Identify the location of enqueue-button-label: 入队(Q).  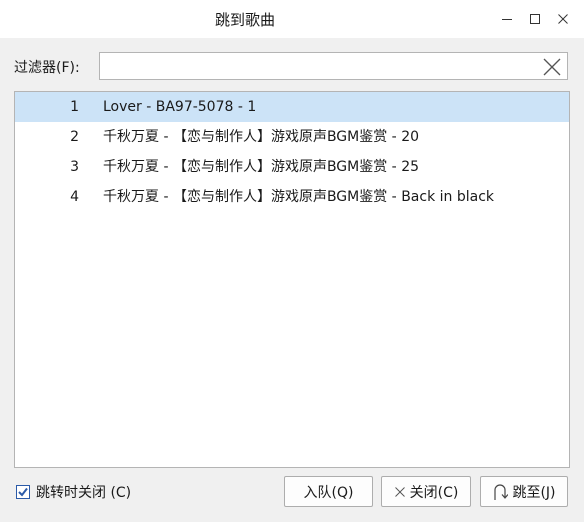
(328, 492).